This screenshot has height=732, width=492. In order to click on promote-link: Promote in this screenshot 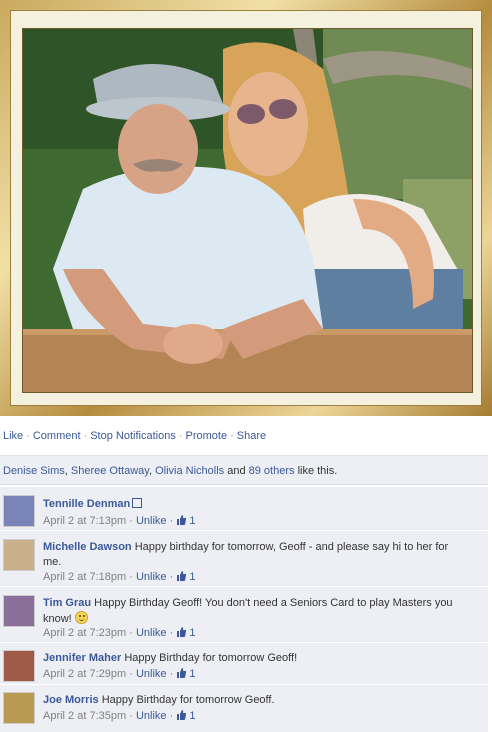, I will do `click(207, 436)`.